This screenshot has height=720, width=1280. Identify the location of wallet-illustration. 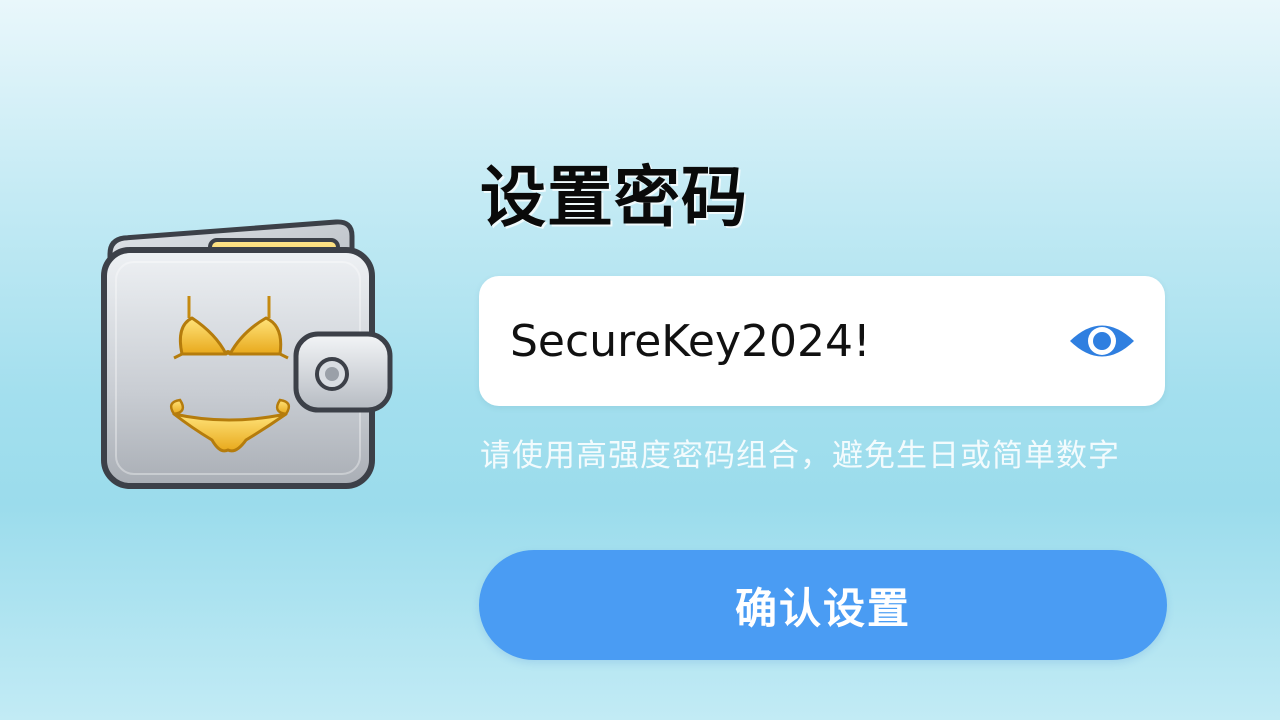
(246, 354).